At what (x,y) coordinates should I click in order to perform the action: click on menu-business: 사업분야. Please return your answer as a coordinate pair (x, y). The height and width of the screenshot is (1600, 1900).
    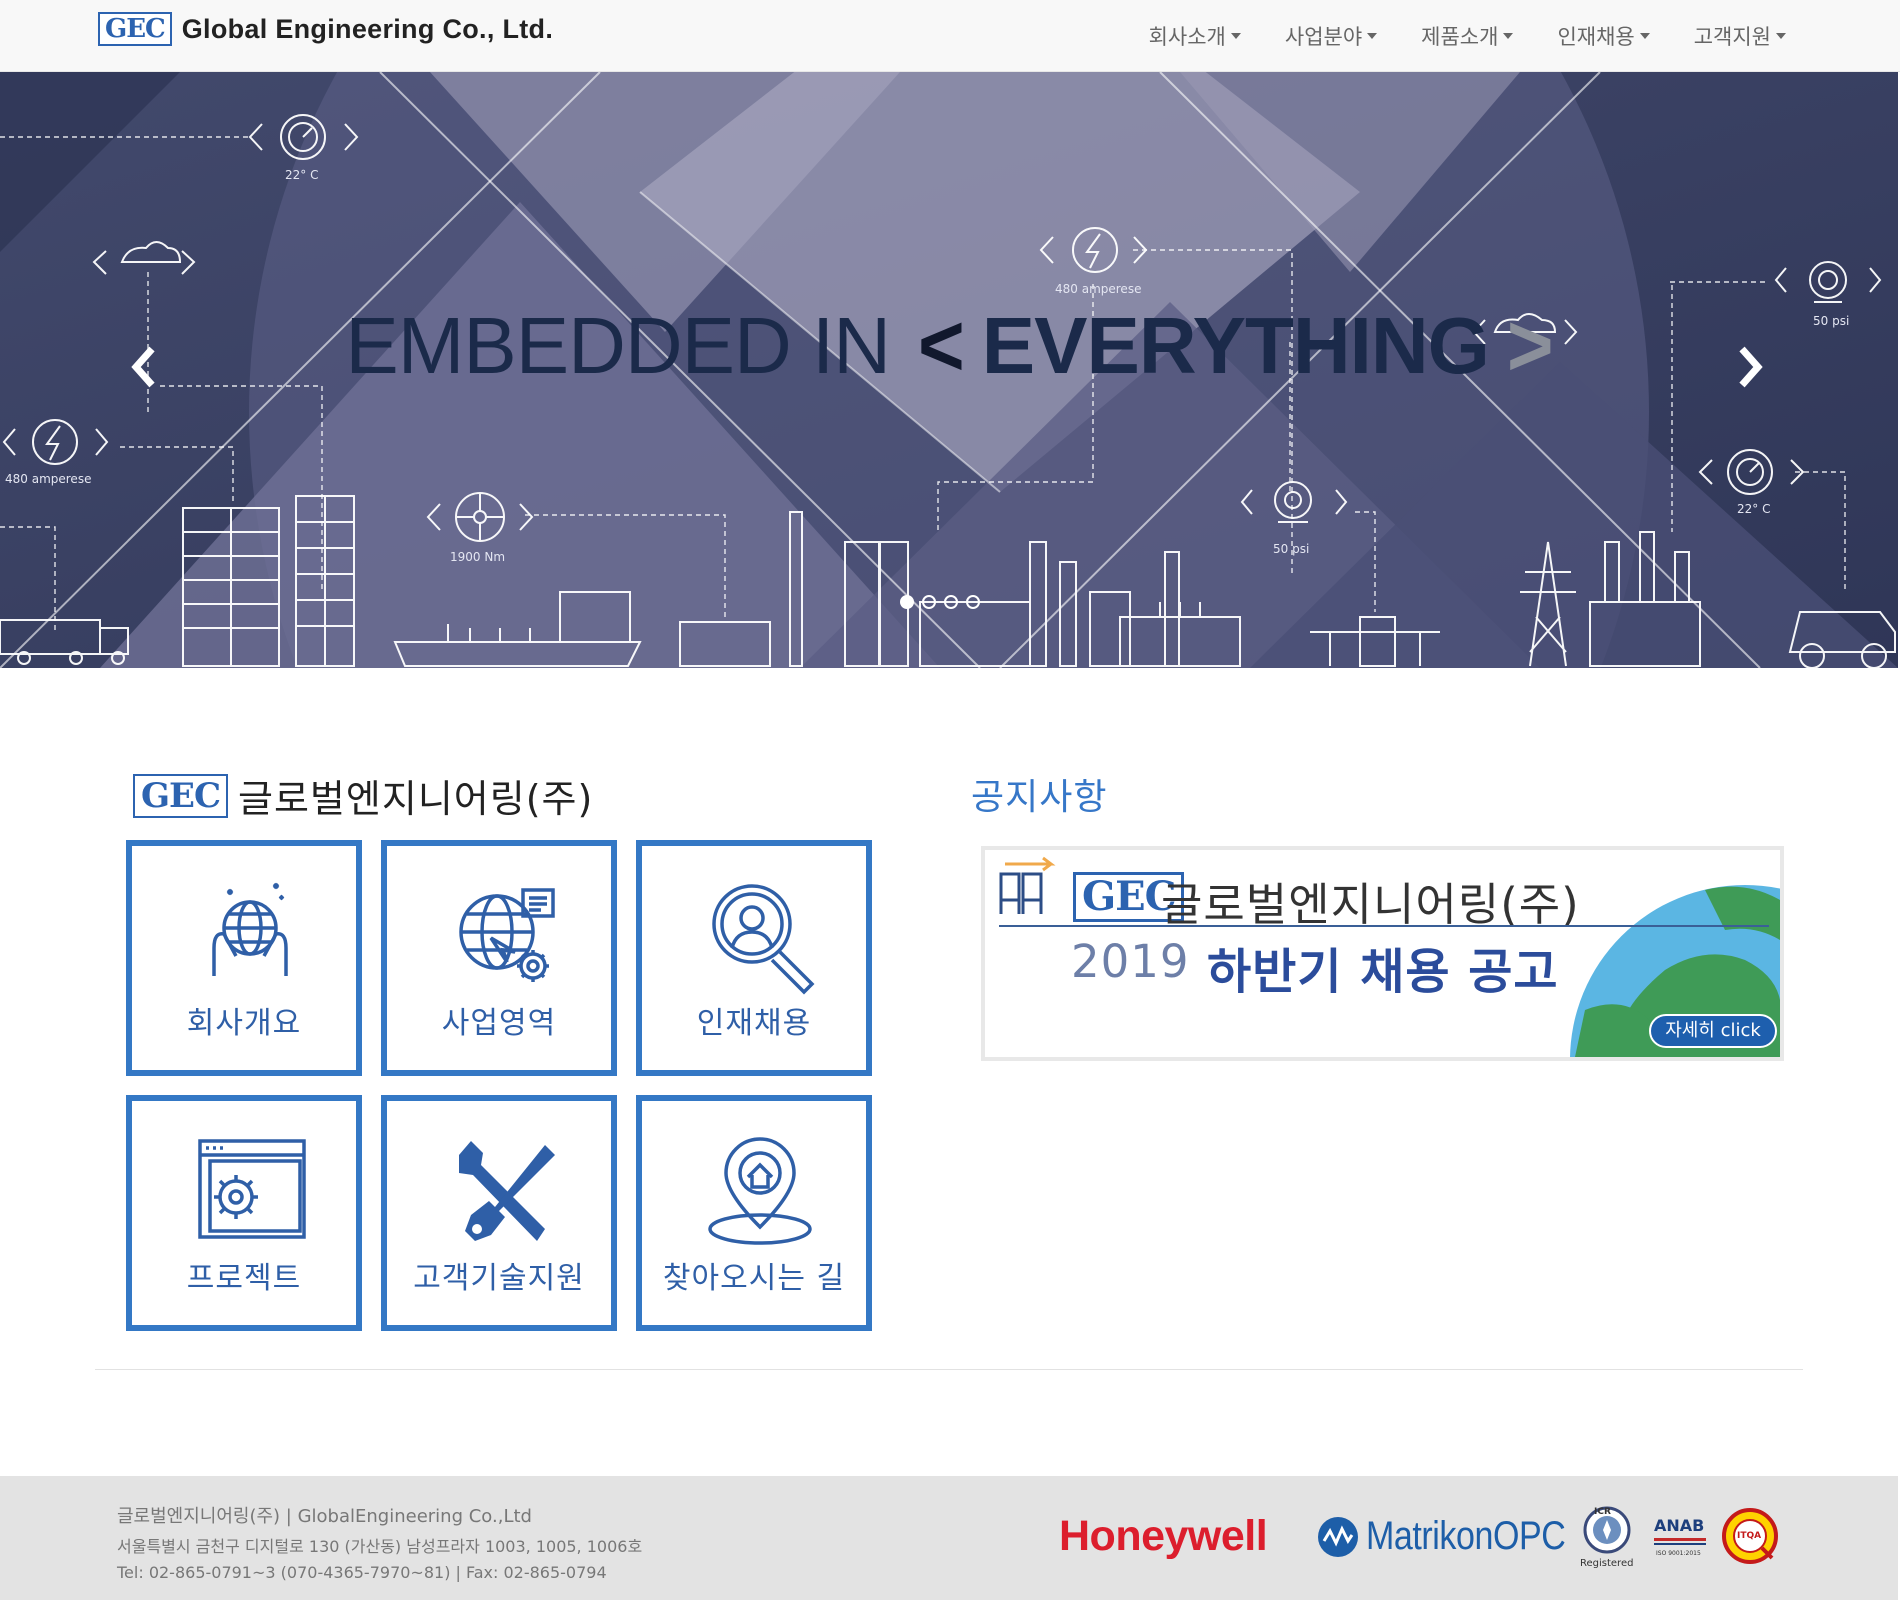
    Looking at the image, I should click on (1331, 36).